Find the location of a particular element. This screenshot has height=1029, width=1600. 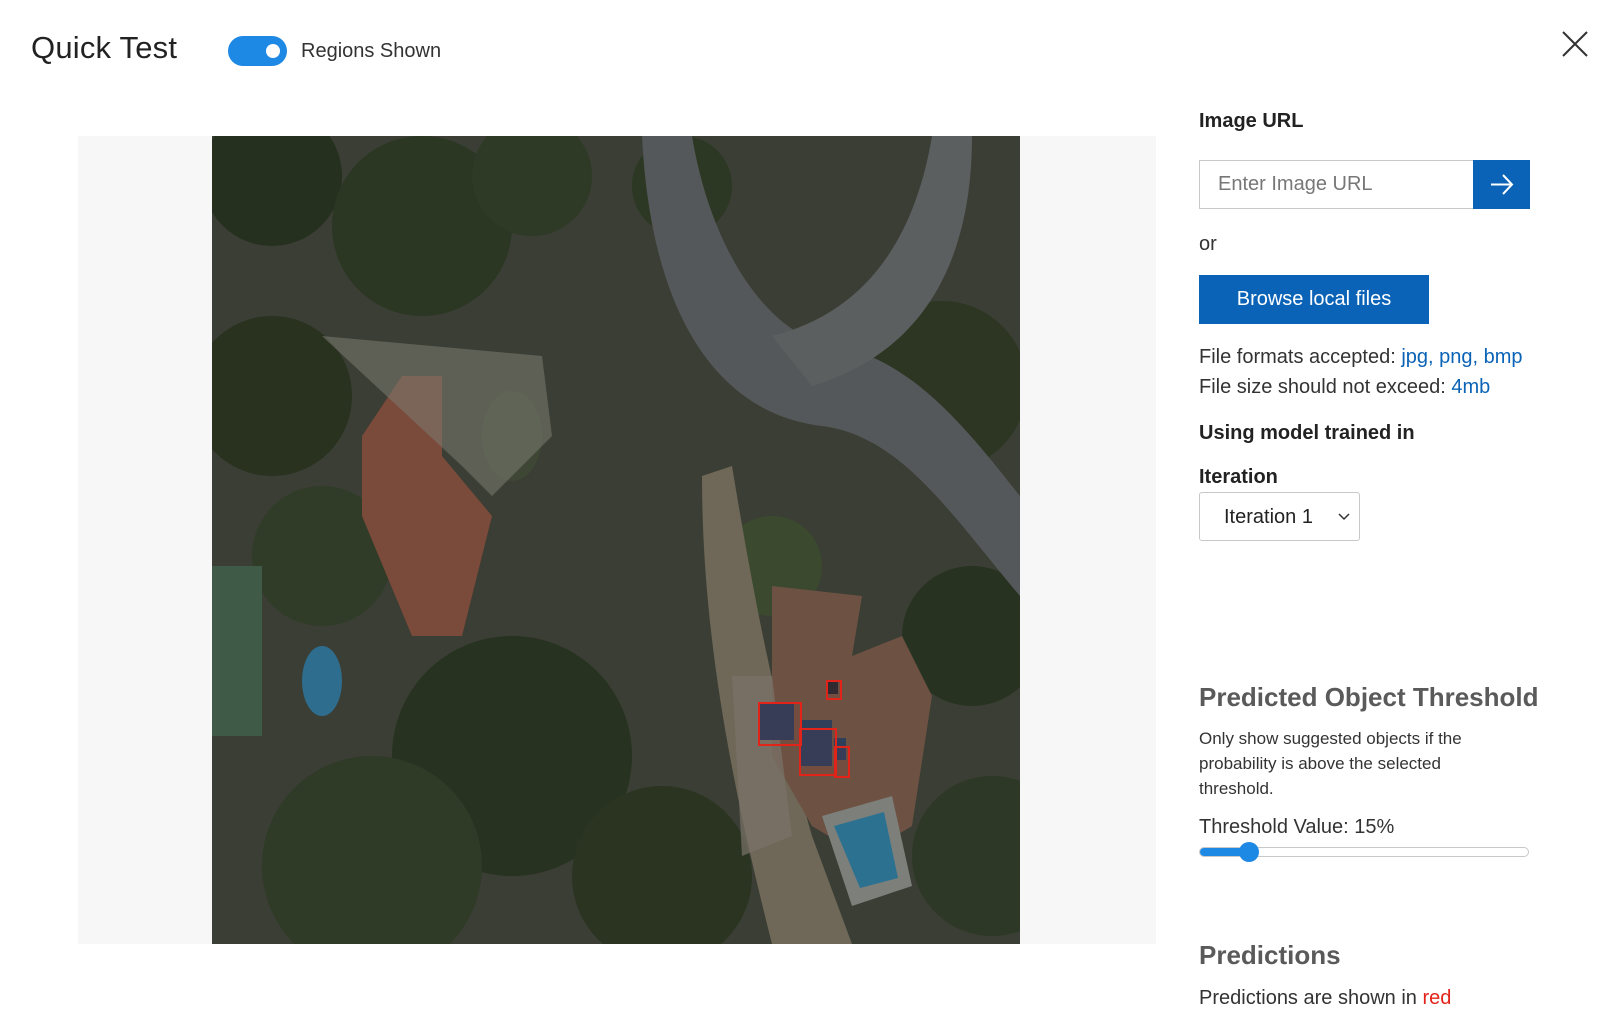

file-formats-value: jpg, png, bmp is located at coordinates (1462, 357).